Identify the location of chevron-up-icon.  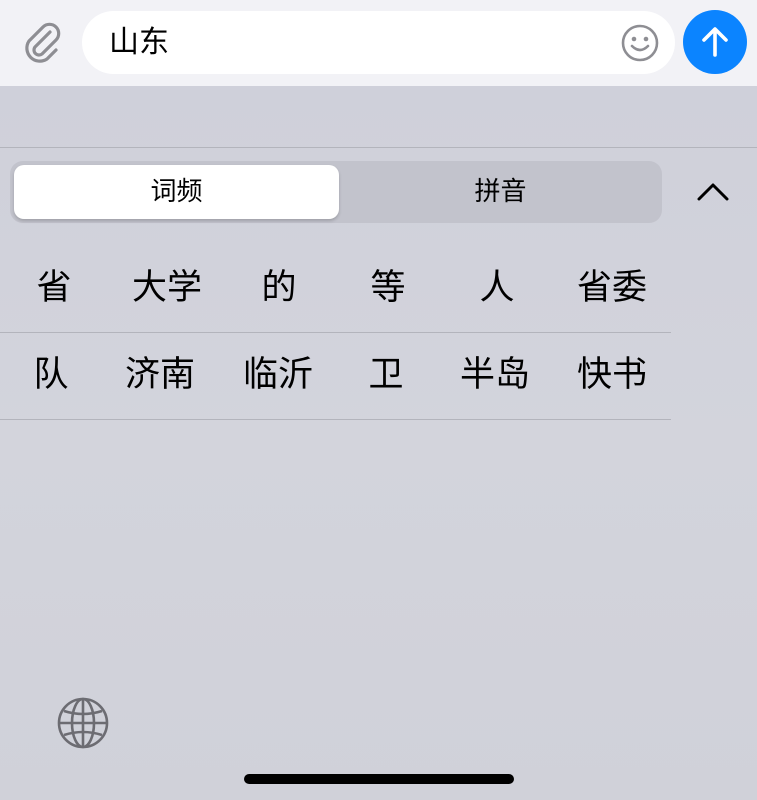
(713, 192).